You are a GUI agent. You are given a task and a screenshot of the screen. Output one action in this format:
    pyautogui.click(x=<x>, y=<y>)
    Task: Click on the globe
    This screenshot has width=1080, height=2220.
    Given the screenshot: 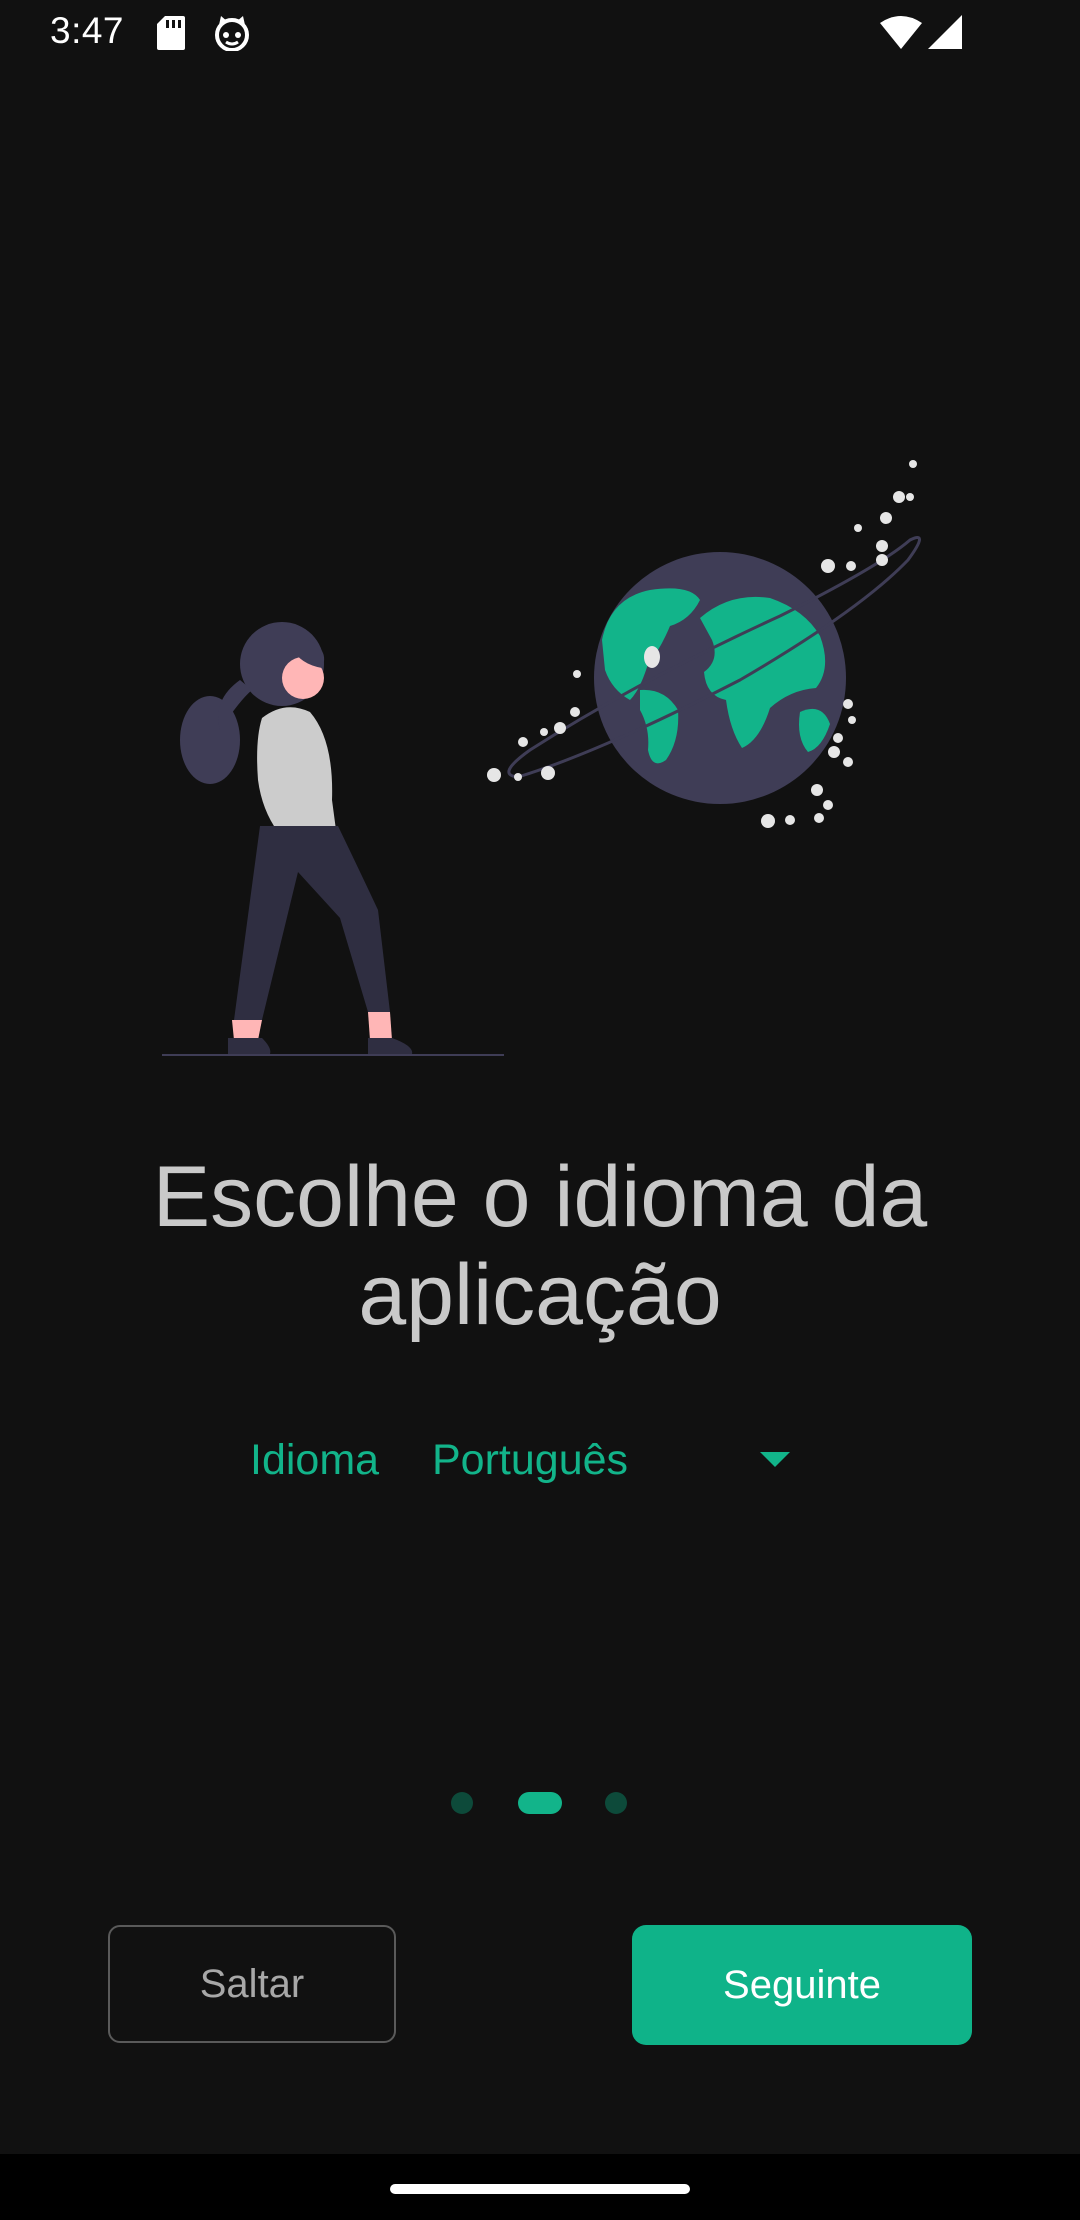 What is the action you would take?
    pyautogui.click(x=714, y=670)
    